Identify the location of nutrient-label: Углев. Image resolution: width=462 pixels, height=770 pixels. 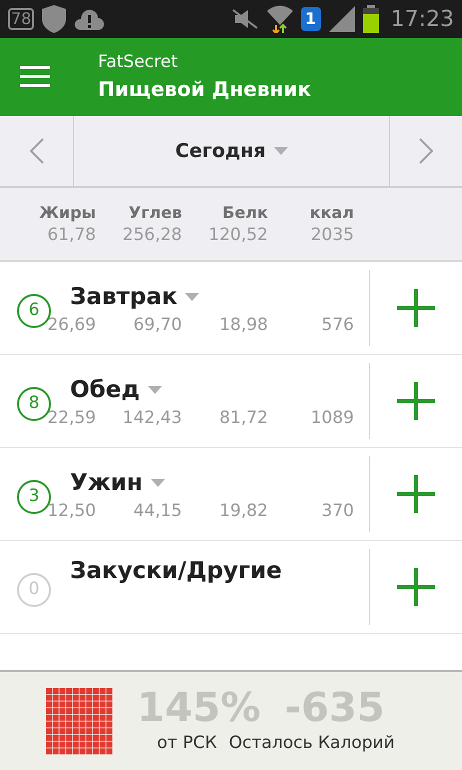
(155, 213).